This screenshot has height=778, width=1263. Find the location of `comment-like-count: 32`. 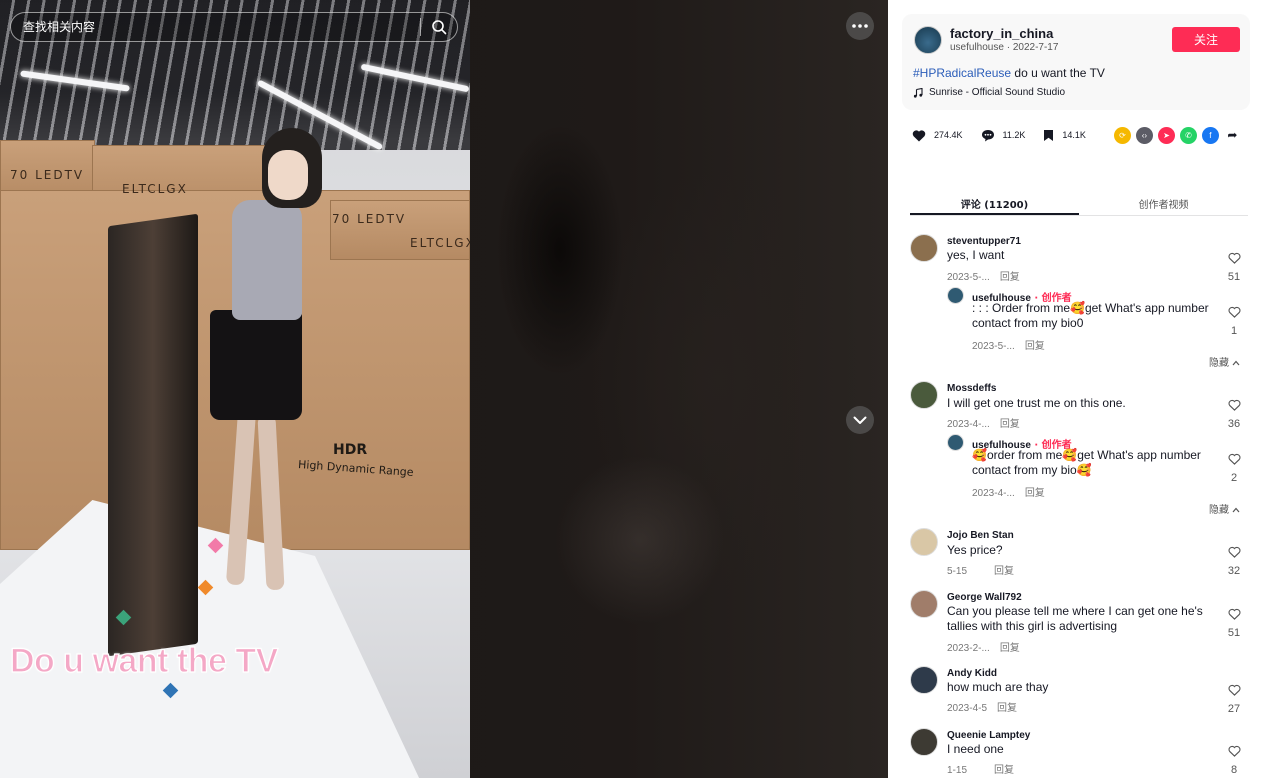

comment-like-count: 32 is located at coordinates (1234, 571).